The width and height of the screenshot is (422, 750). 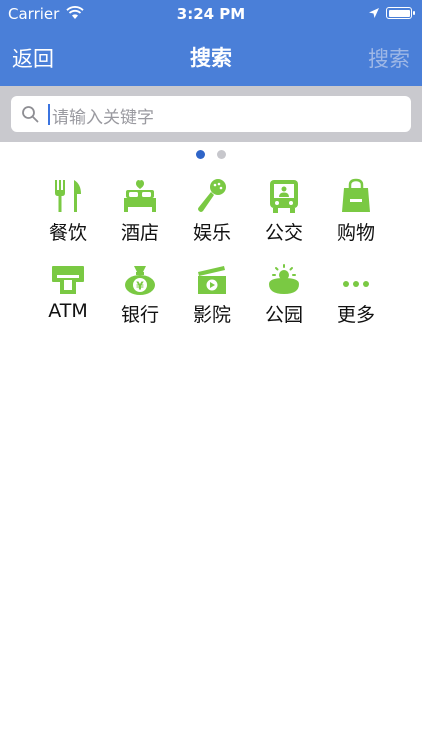 What do you see at coordinates (139, 233) in the screenshot?
I see `category-label: 酒店` at bounding box center [139, 233].